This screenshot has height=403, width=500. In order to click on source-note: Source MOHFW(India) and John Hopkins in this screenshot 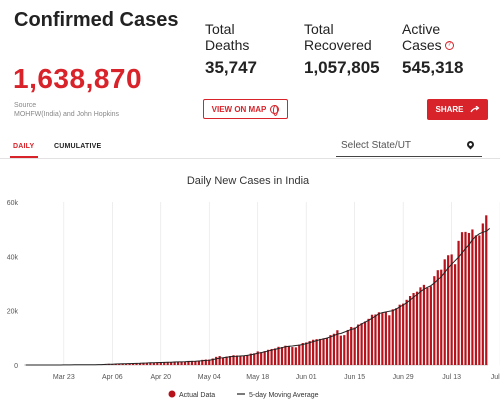, I will do `click(67, 110)`.